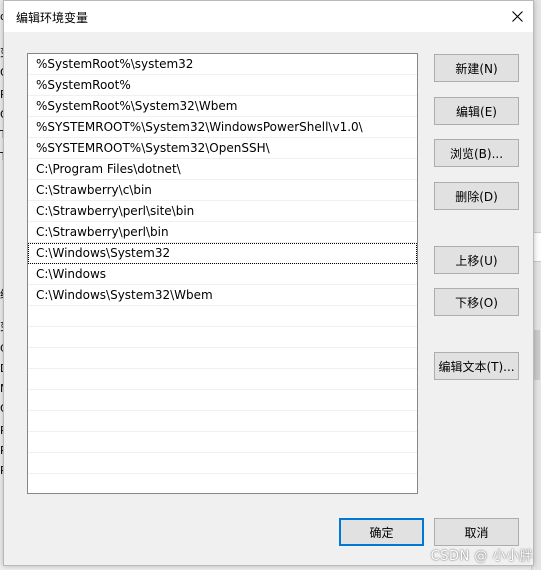  Describe the element at coordinates (476, 111) in the screenshot. I see `edit-button: 编辑(E)` at that location.